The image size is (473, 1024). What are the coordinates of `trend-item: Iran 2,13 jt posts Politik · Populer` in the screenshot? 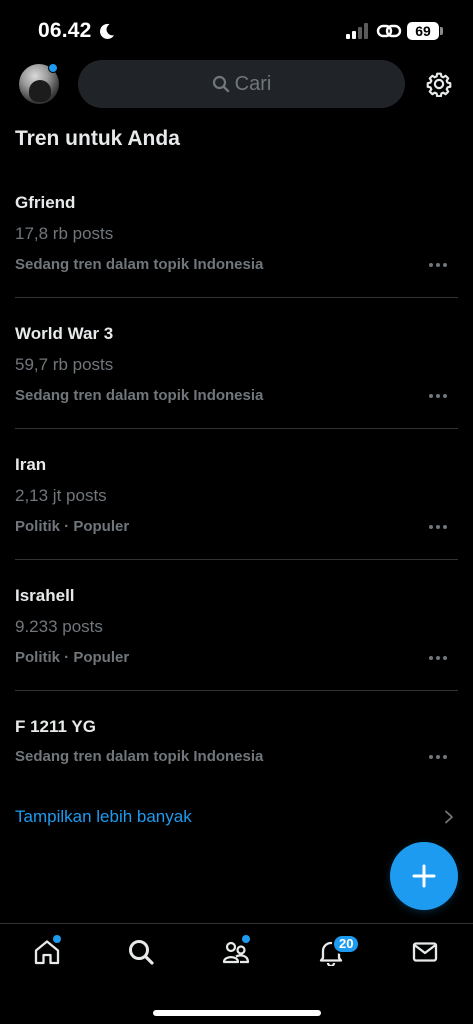 It's located at (236, 502).